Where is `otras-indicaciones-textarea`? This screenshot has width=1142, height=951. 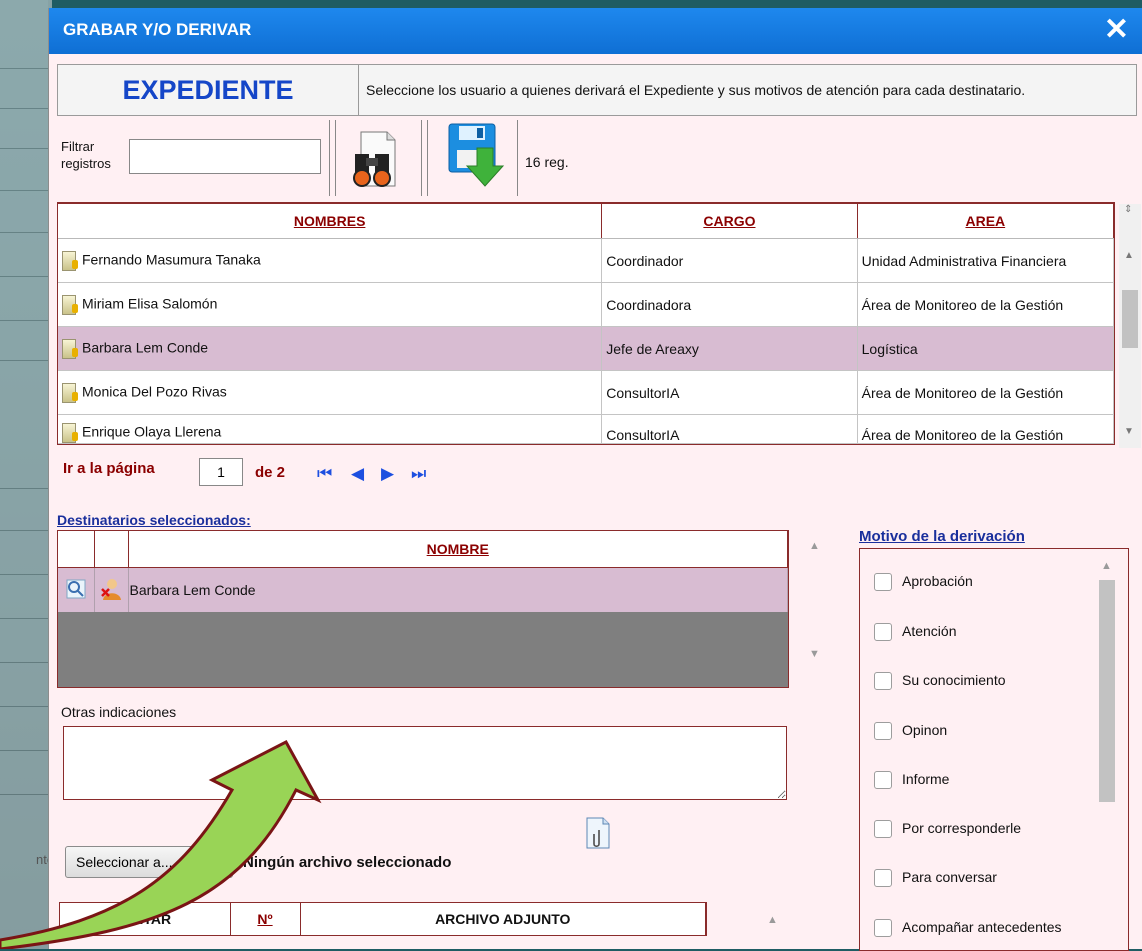 otras-indicaciones-textarea is located at coordinates (425, 763).